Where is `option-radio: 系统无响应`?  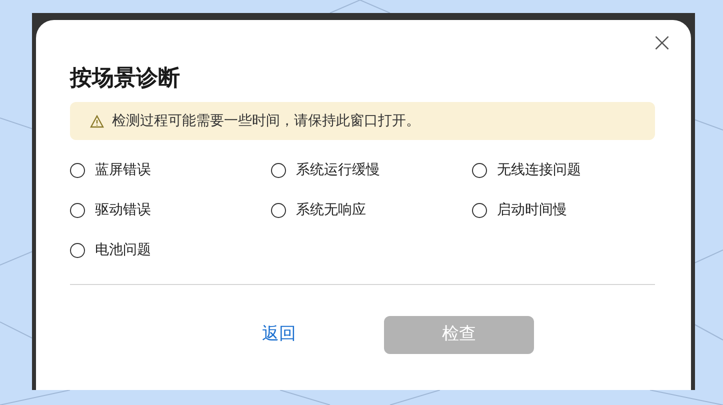
option-radio: 系统无响应 is located at coordinates (371, 210).